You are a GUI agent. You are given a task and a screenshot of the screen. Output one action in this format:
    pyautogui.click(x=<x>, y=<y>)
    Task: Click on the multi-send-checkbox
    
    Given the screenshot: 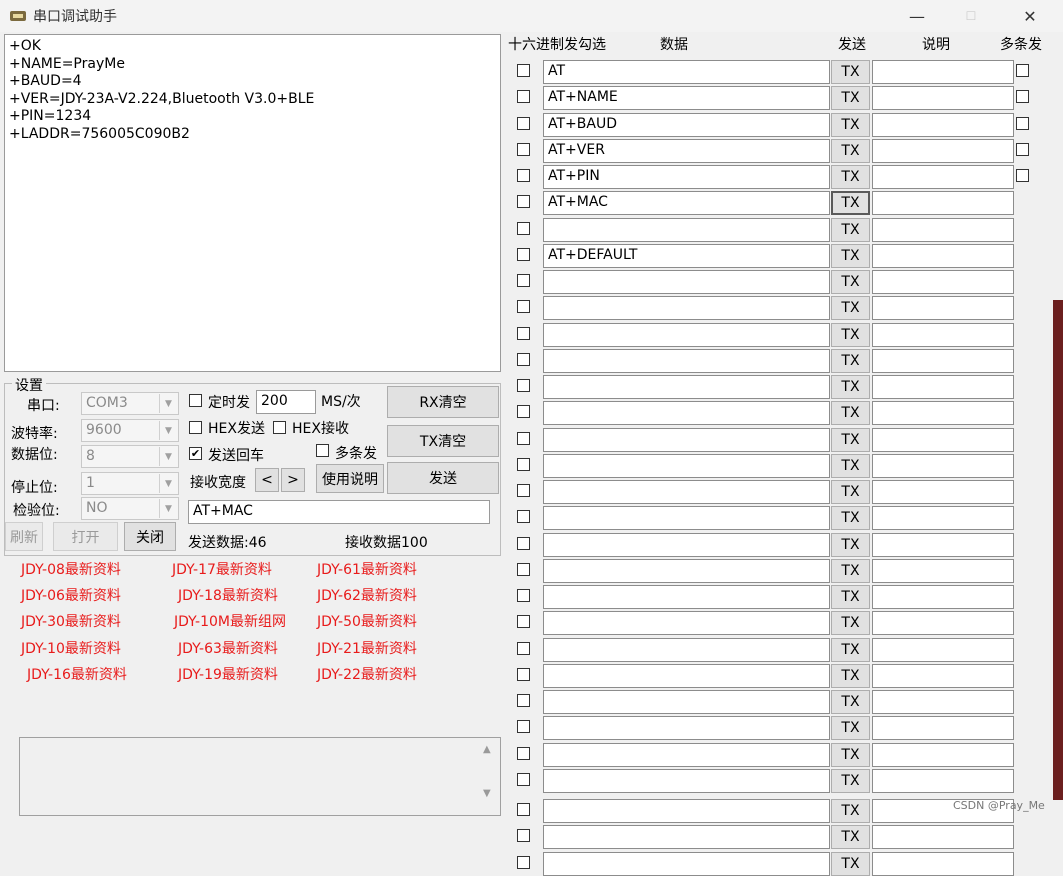 What is the action you would take?
    pyautogui.click(x=322, y=450)
    